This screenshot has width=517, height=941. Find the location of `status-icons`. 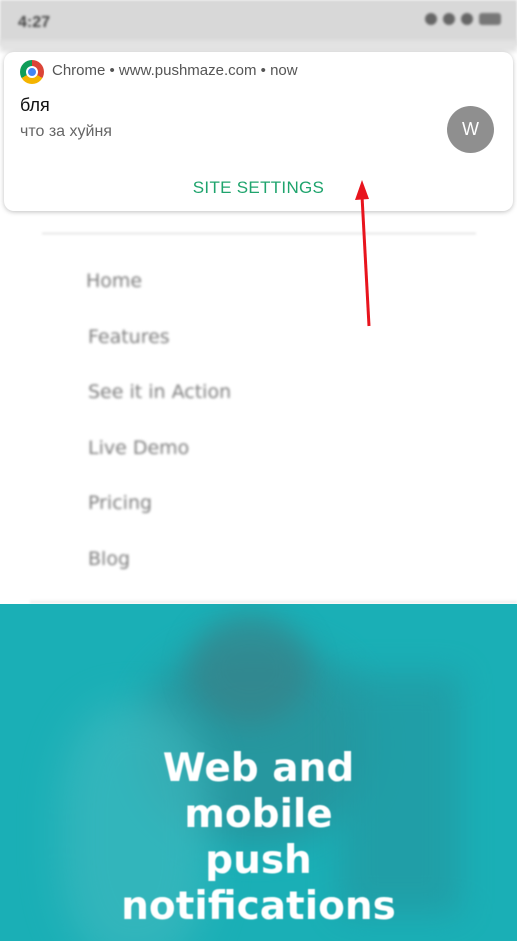

status-icons is located at coordinates (463, 19).